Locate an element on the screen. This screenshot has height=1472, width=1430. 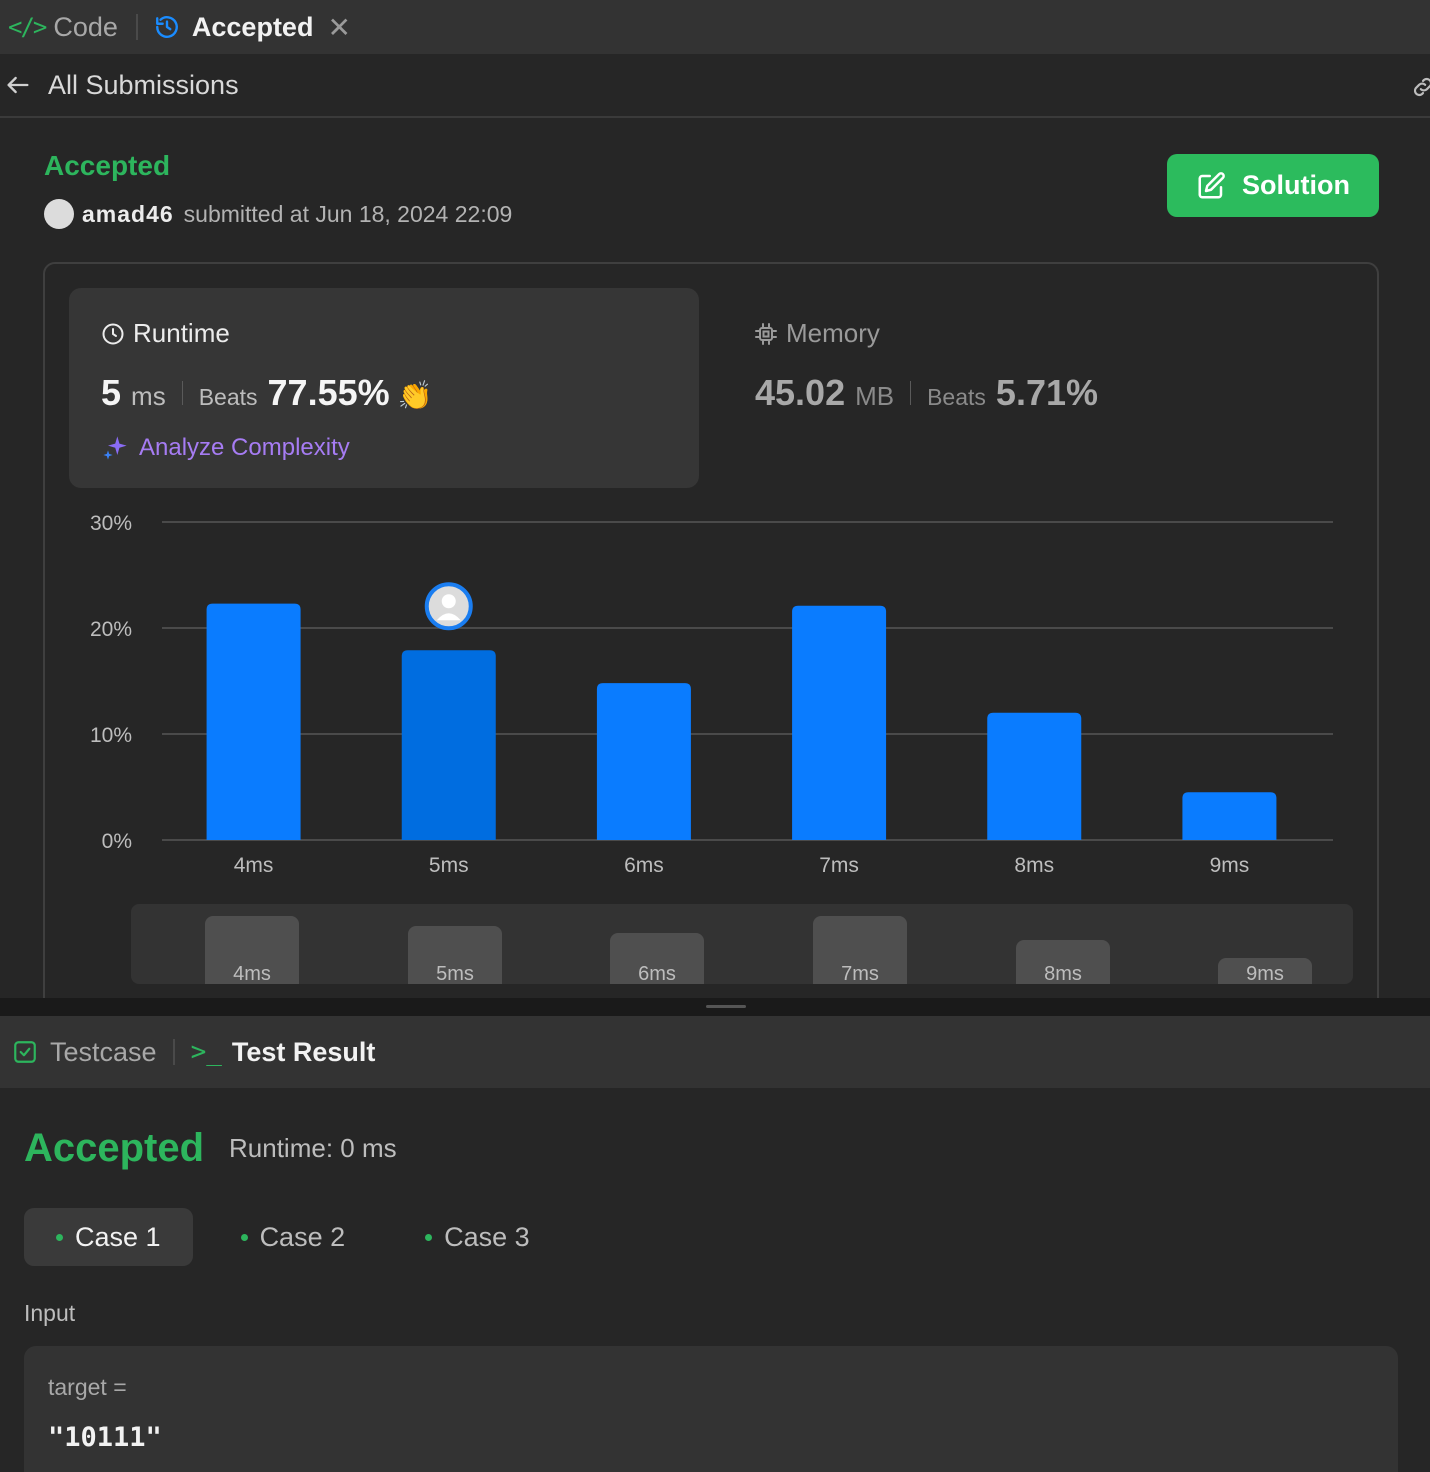
analyze-complexity-label: Analyze Complexity is located at coordinates (244, 447).